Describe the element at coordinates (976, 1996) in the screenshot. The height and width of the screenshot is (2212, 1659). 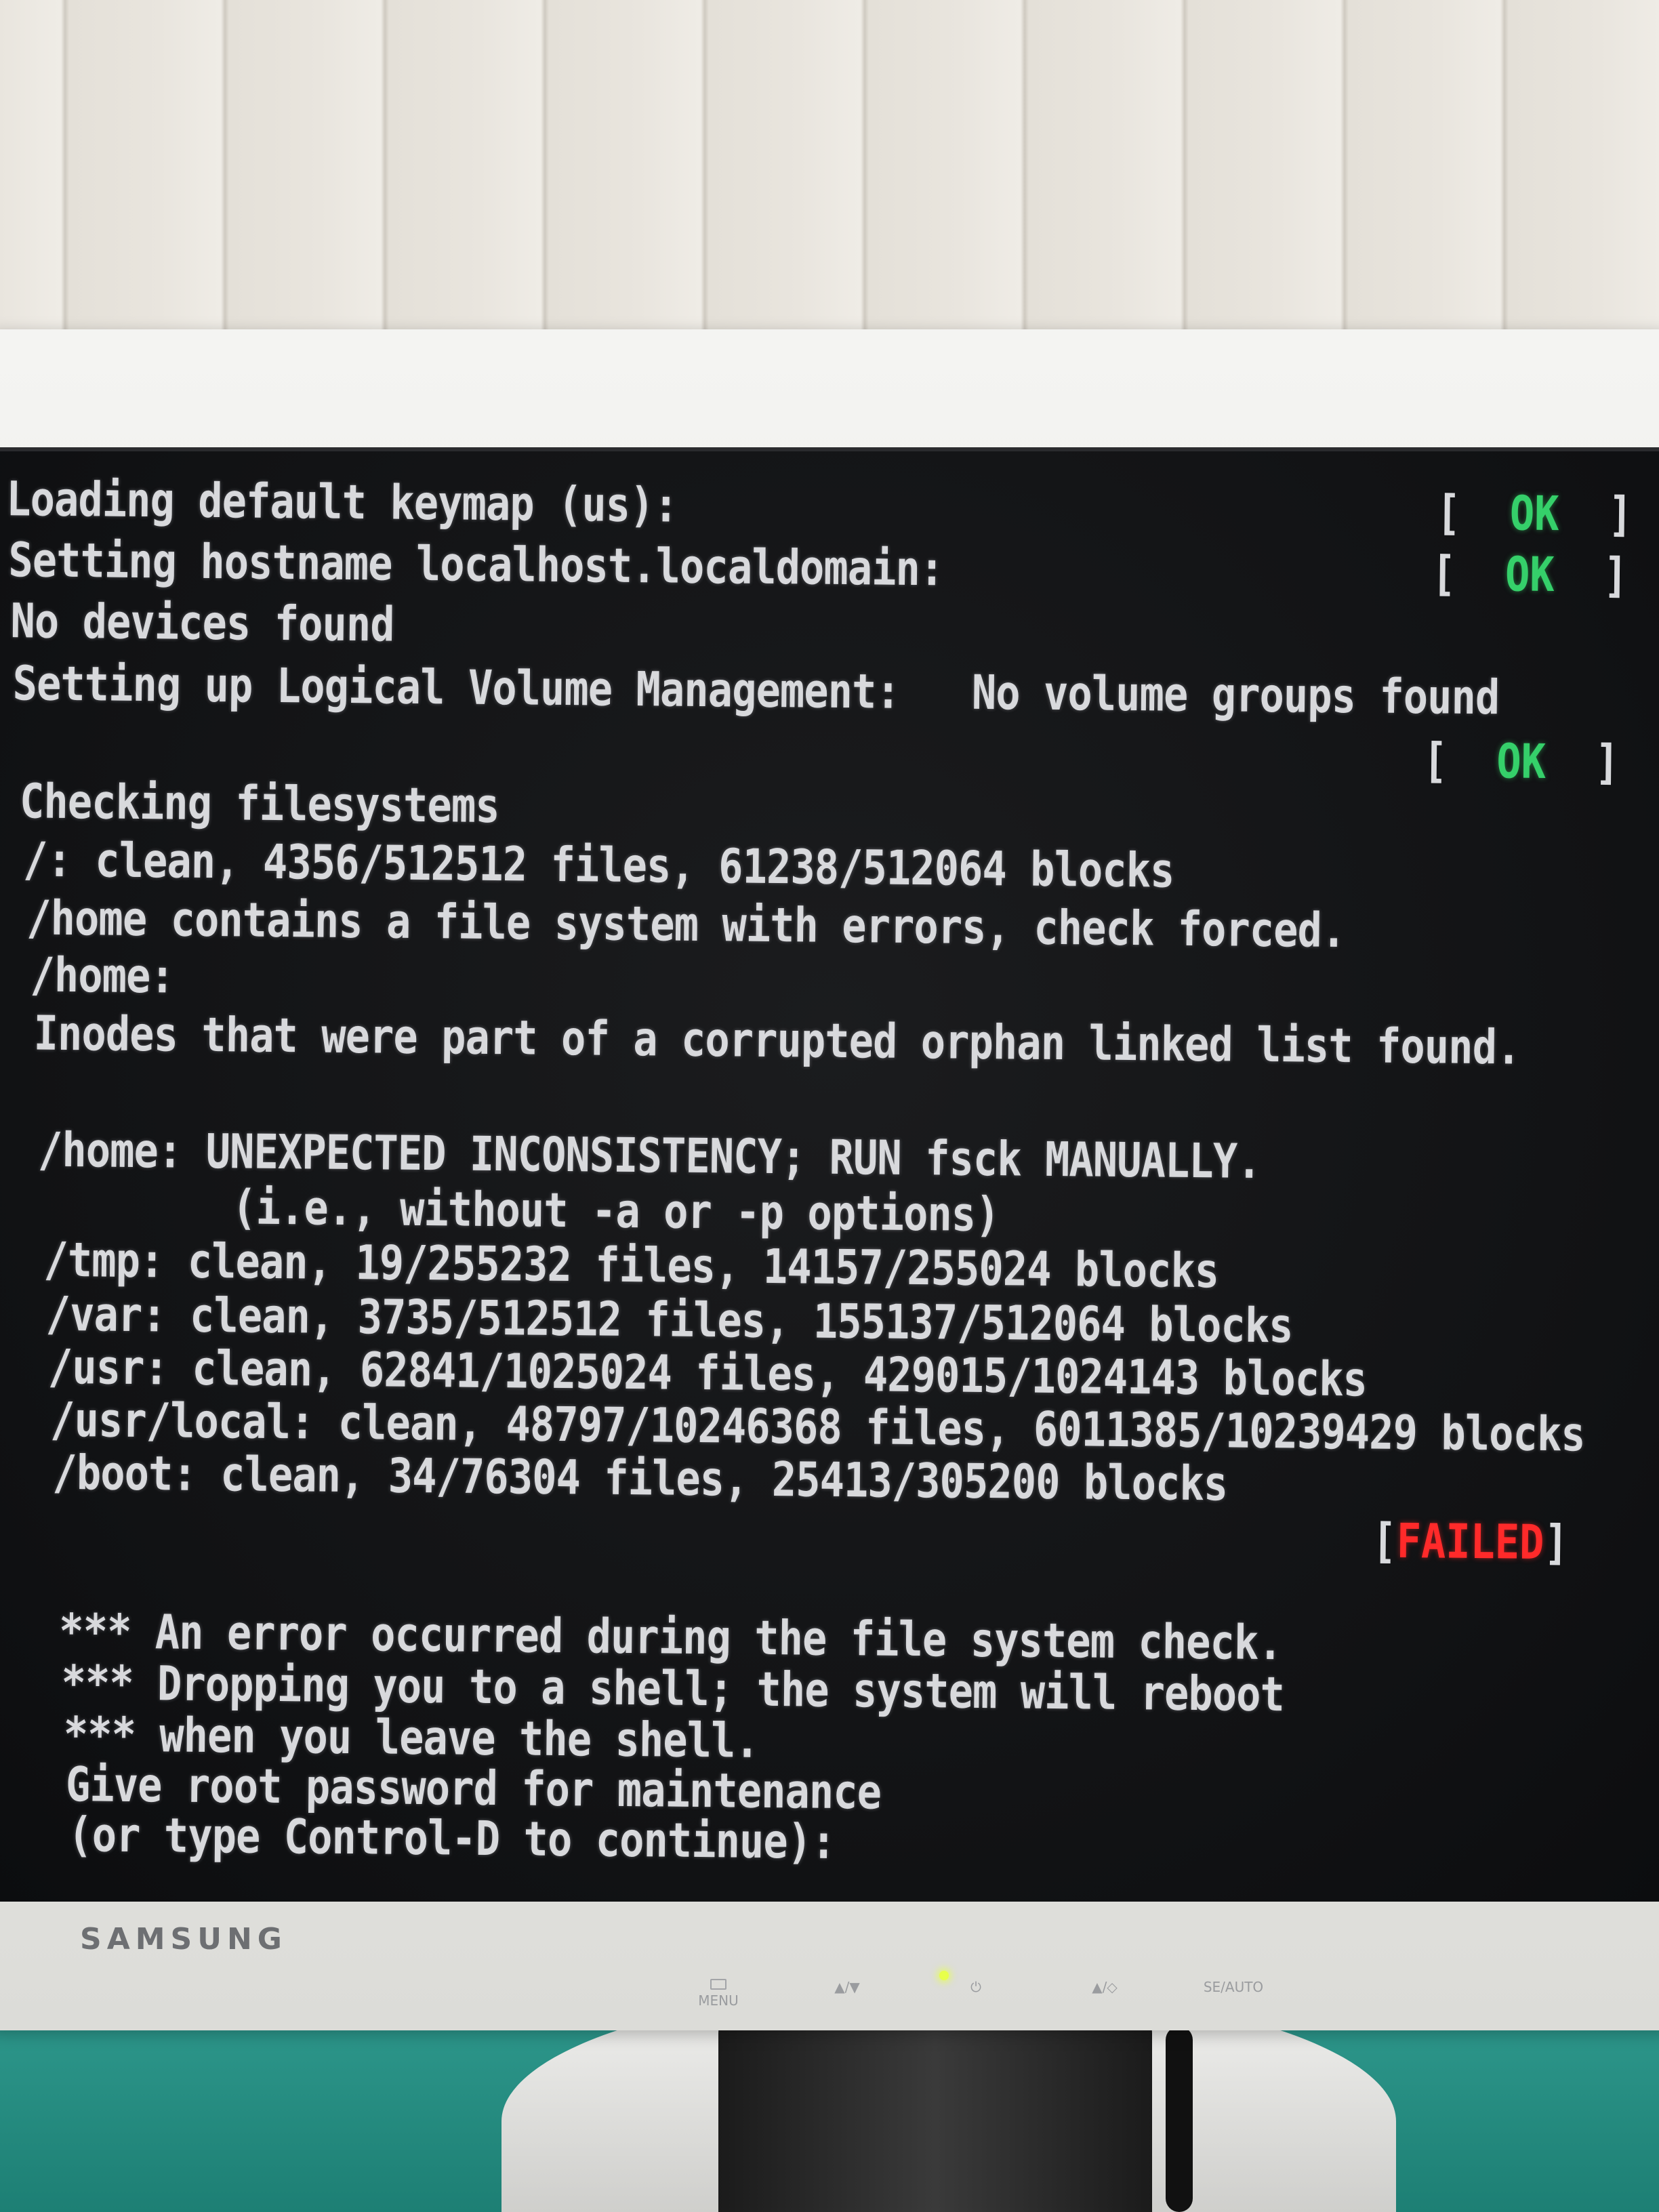
I see `monitor-control-buttons: MENU ▲/▼ ⏻ ▲/◇ SE/AUTO` at that location.